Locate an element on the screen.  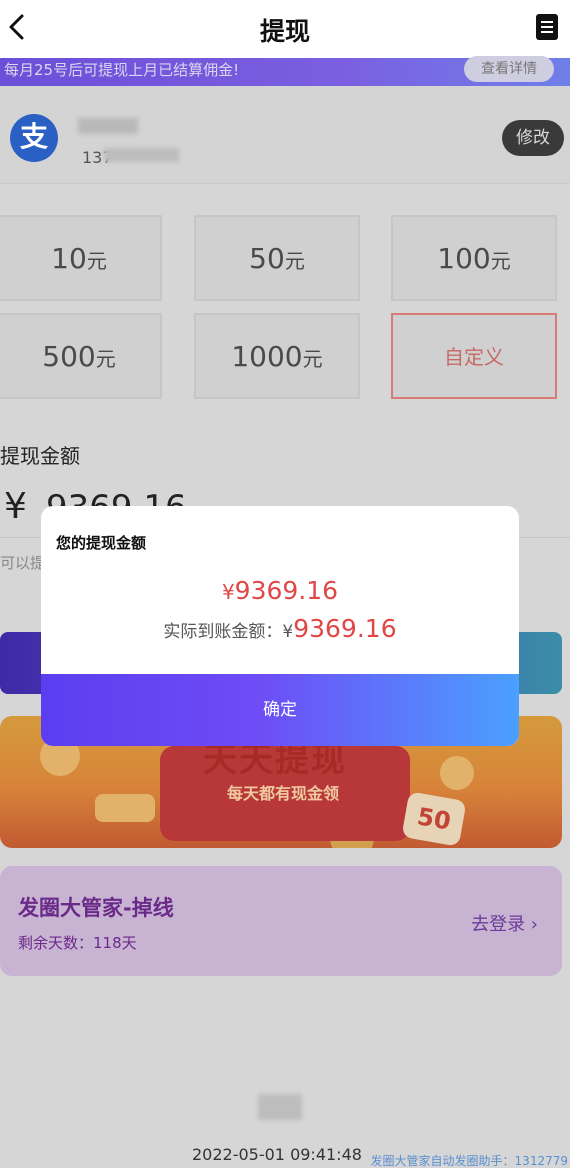
remaining-days: 剩余天数：118天 is located at coordinates (77, 943).